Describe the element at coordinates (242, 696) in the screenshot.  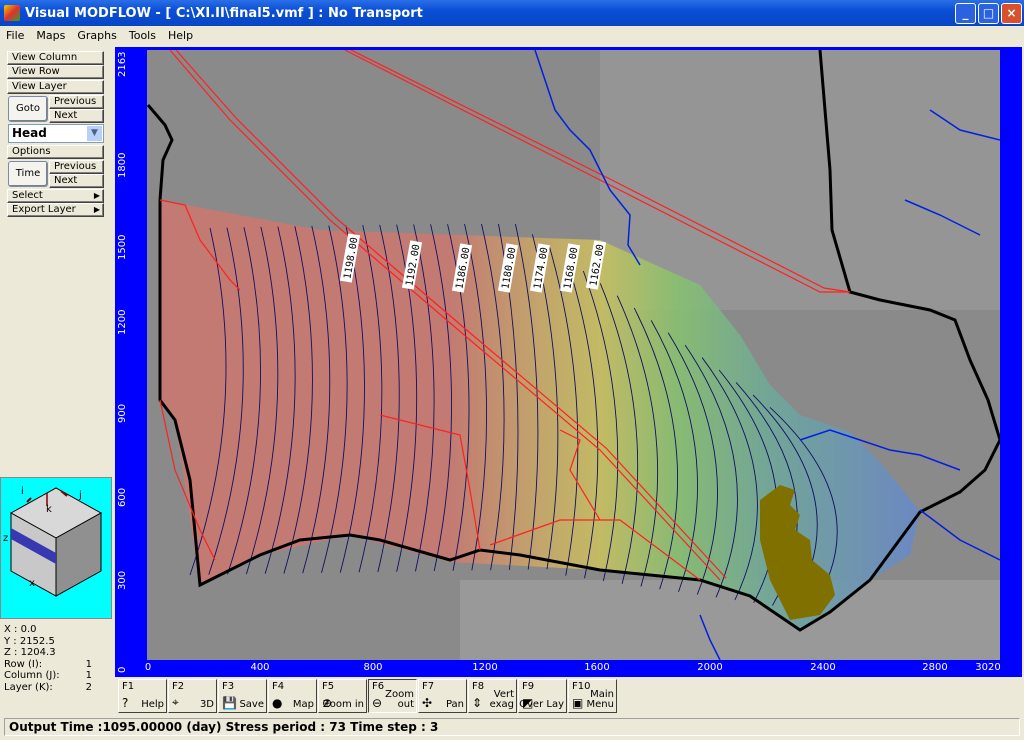
I see `fkey-save-button: F3 💾 Save` at that location.